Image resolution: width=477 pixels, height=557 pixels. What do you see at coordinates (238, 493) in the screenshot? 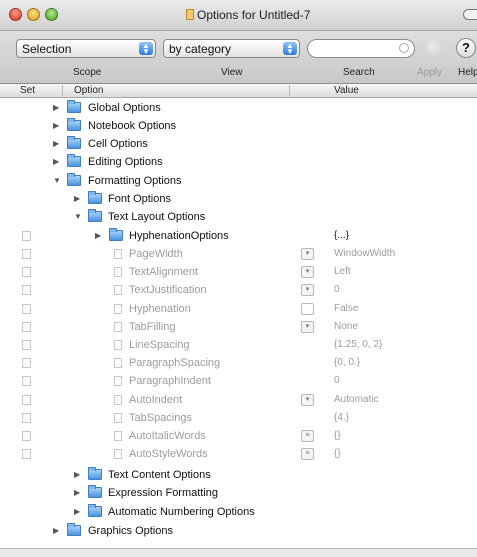
I see `tree-row-expression-formatting: ▶ Expression Formatting` at bounding box center [238, 493].